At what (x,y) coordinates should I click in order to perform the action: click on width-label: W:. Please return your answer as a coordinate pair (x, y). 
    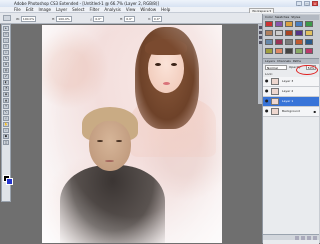
    Looking at the image, I should click on (18, 19).